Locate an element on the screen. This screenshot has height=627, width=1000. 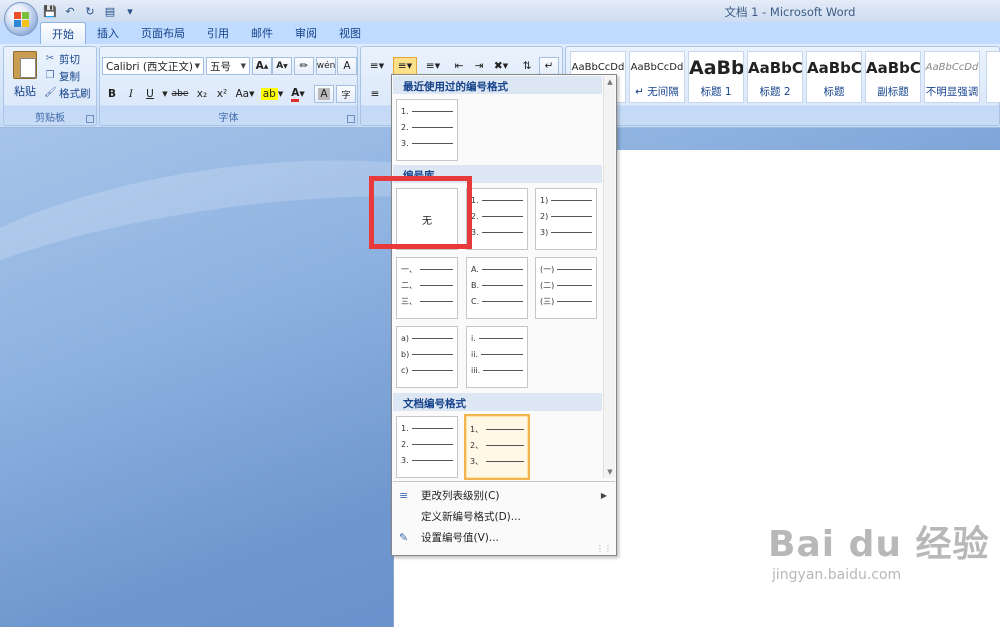
superscript-icon: x² is located at coordinates (222, 94).